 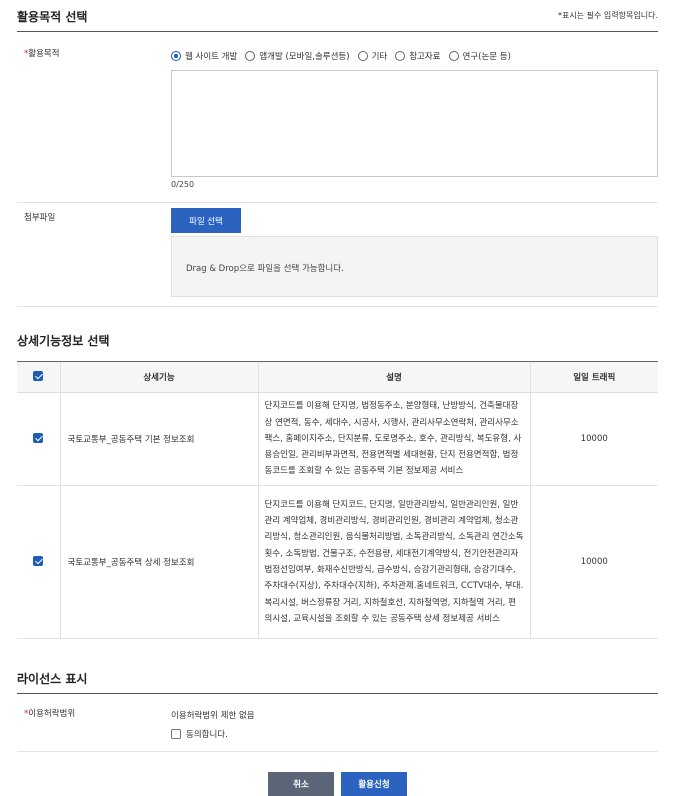 What do you see at coordinates (40, 218) in the screenshot?
I see `attachment-label: 첨부파일` at bounding box center [40, 218].